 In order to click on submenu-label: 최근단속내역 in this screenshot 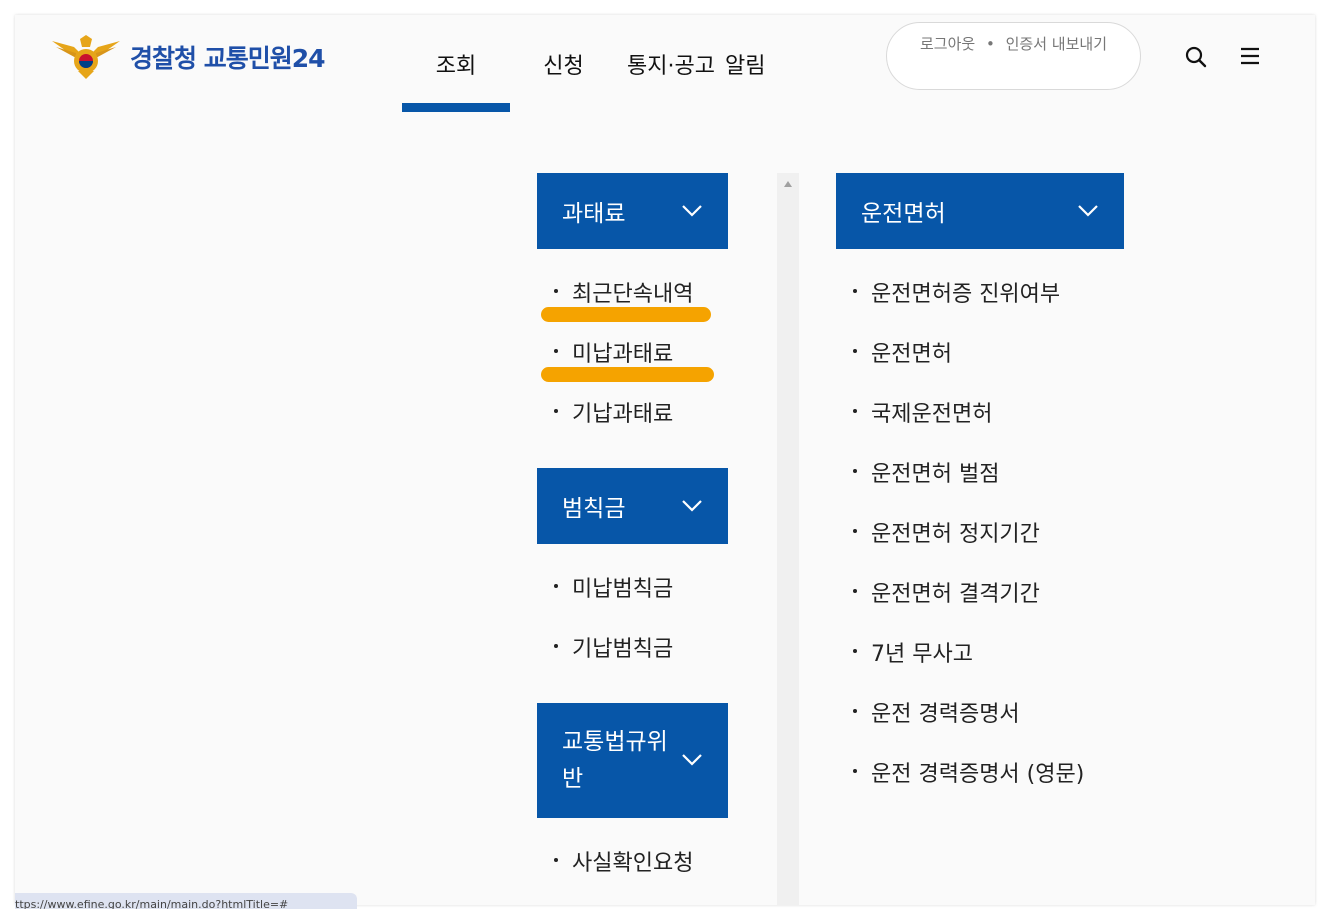, I will do `click(633, 294)`.